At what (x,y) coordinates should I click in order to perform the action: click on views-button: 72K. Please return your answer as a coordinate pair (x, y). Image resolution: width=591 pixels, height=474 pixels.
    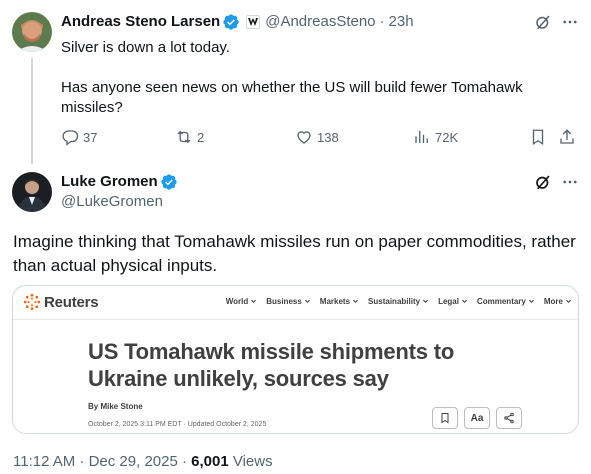
    Looking at the image, I should click on (435, 137).